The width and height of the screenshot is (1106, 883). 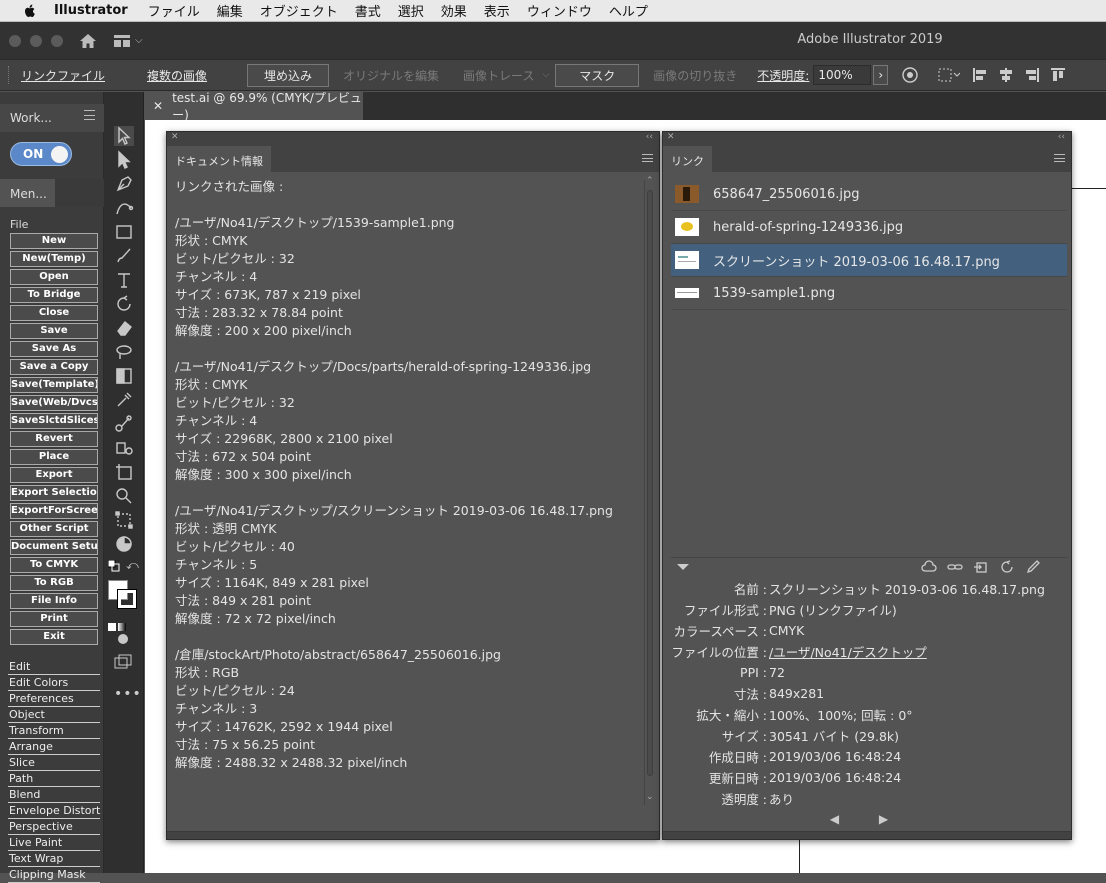 What do you see at coordinates (299, 10) in the screenshot?
I see `menu-object: オブジェクト` at bounding box center [299, 10].